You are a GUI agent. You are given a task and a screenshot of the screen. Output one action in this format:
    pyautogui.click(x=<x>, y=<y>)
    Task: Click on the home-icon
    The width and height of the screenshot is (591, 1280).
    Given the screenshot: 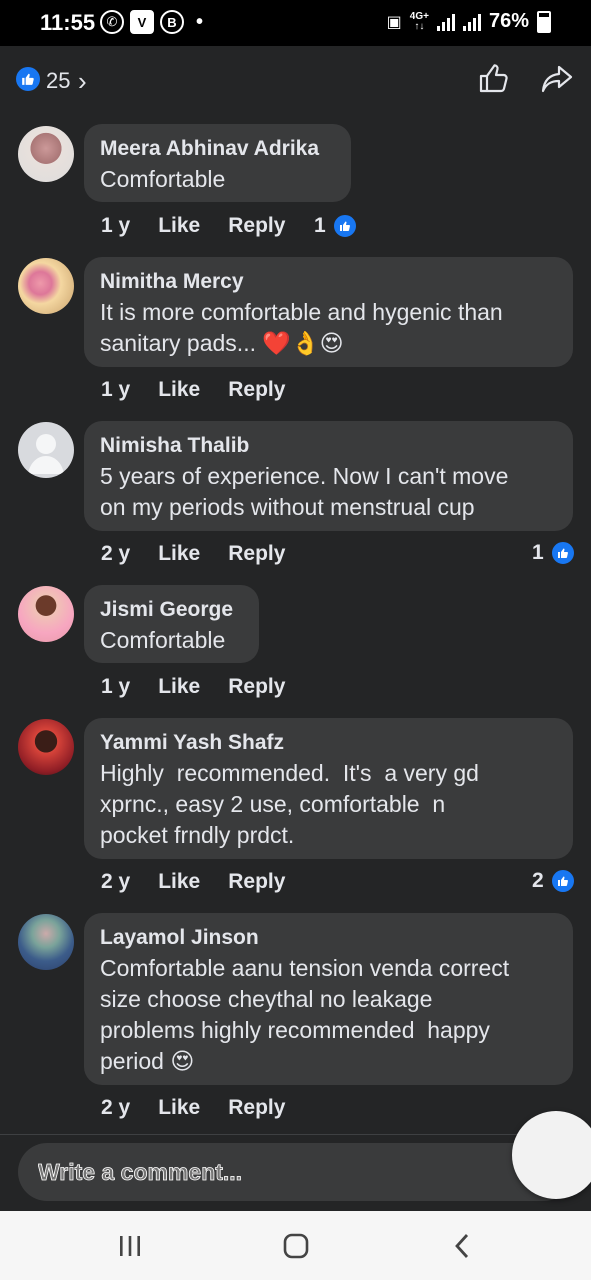 What is the action you would take?
    pyautogui.click(x=296, y=1246)
    